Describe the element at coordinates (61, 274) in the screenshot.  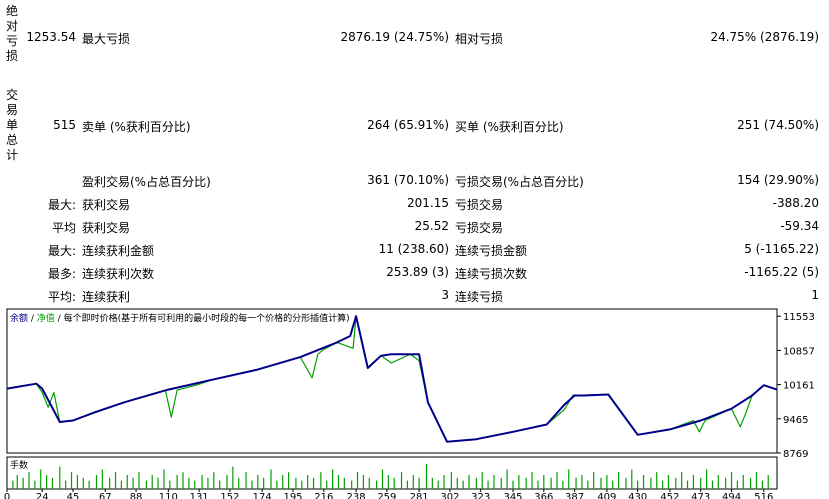
I see `maximal-prefix: 最多:` at that location.